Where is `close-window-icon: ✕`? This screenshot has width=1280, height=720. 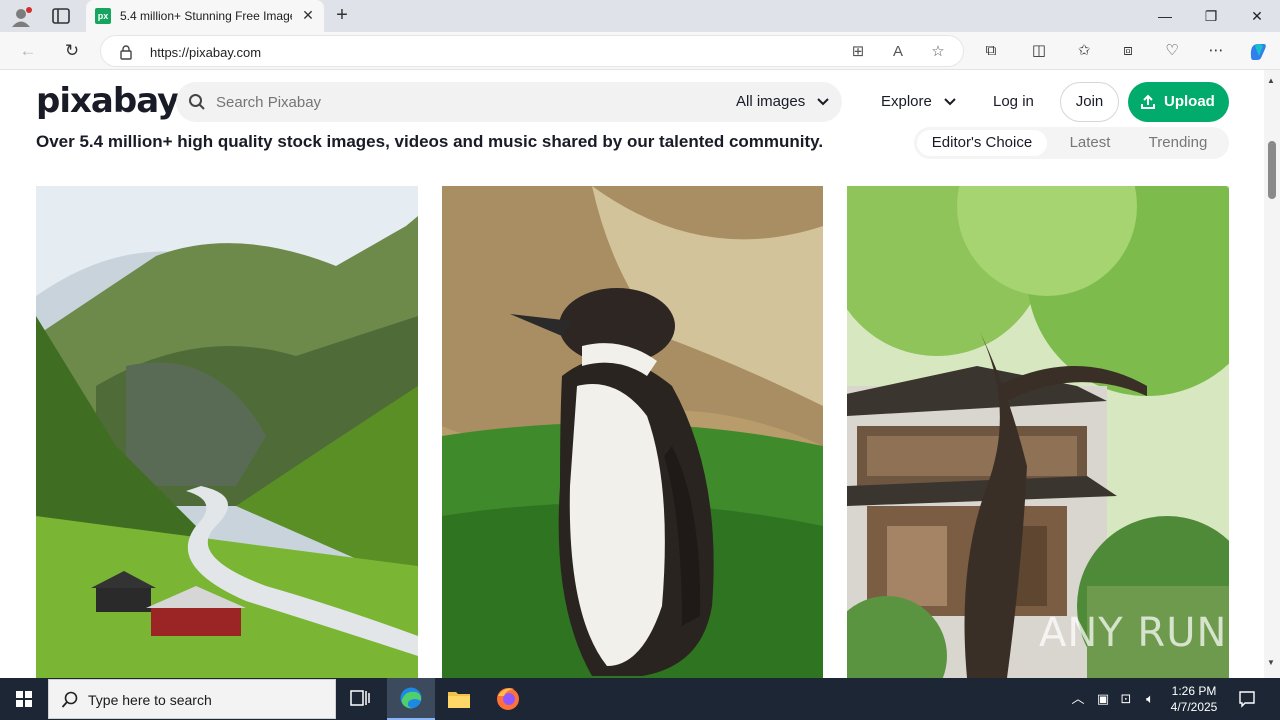
close-window-icon: ✕ is located at coordinates (1257, 16).